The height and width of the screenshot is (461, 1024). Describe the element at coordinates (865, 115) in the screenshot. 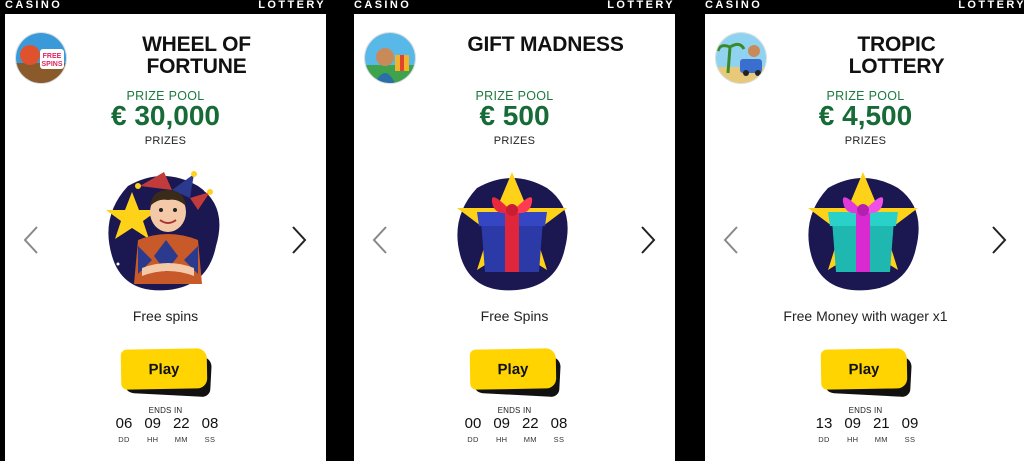

I see `prize-pool-value: € 4,500` at that location.